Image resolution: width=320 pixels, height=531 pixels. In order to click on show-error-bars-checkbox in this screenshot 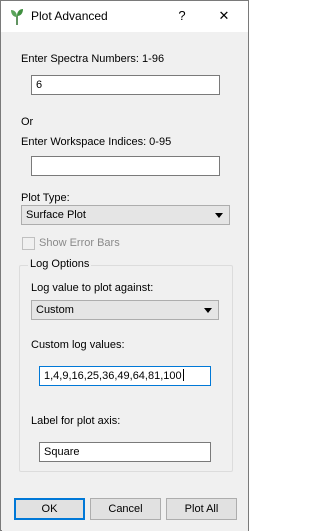, I will do `click(28, 243)`.